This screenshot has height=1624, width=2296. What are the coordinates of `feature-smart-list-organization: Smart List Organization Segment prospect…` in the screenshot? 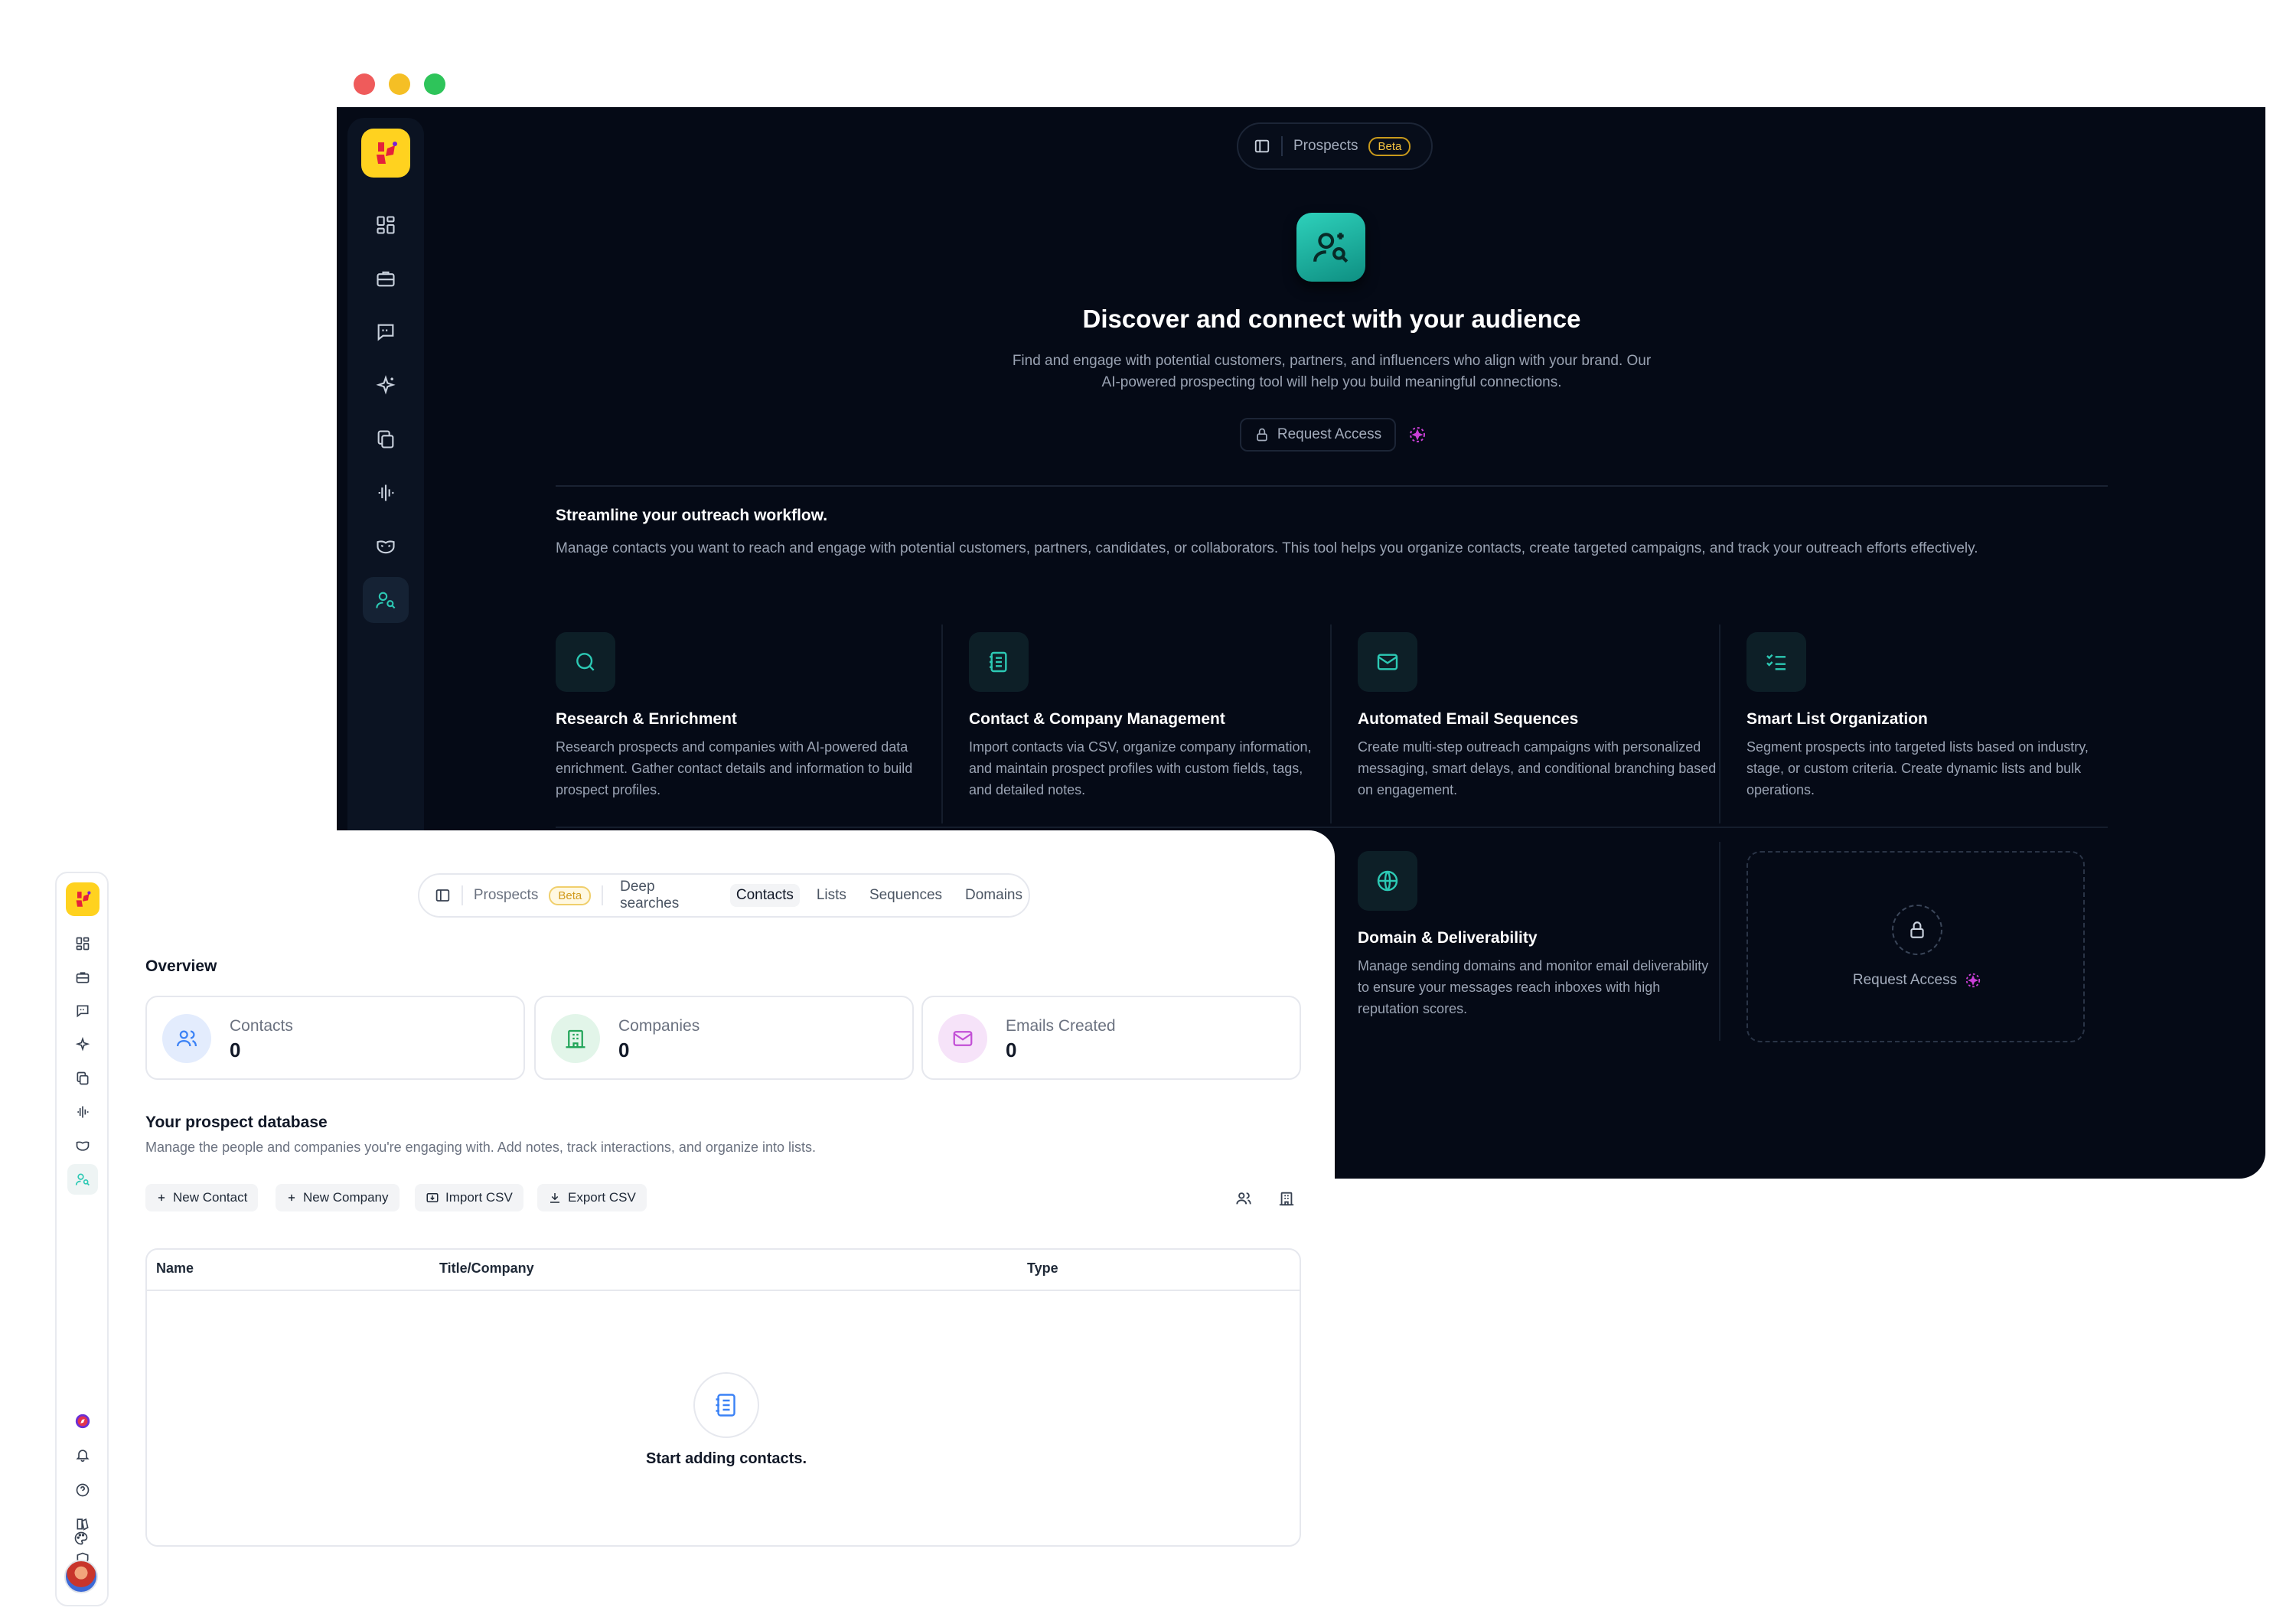 It's located at (1926, 716).